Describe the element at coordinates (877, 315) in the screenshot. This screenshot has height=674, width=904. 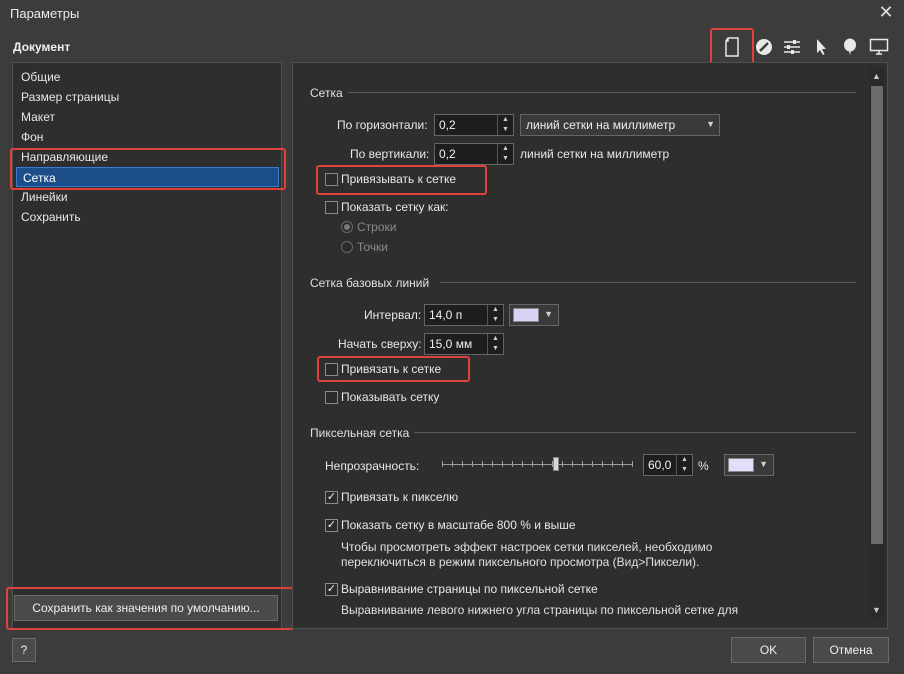
I see `scrollbar-thumb` at that location.